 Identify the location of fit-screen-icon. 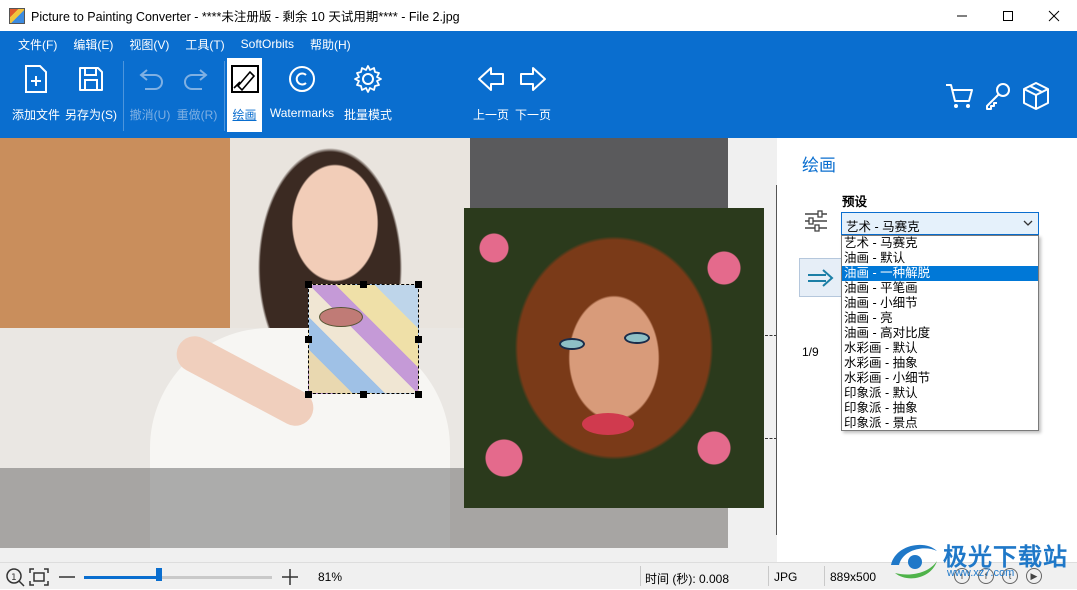
(39, 577).